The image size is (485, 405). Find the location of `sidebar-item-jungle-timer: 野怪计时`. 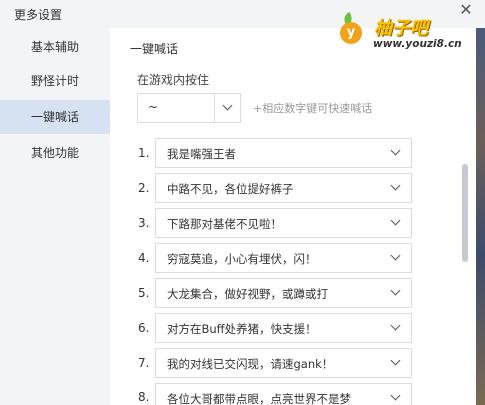

sidebar-item-jungle-timer: 野怪计时 is located at coordinates (55, 81).